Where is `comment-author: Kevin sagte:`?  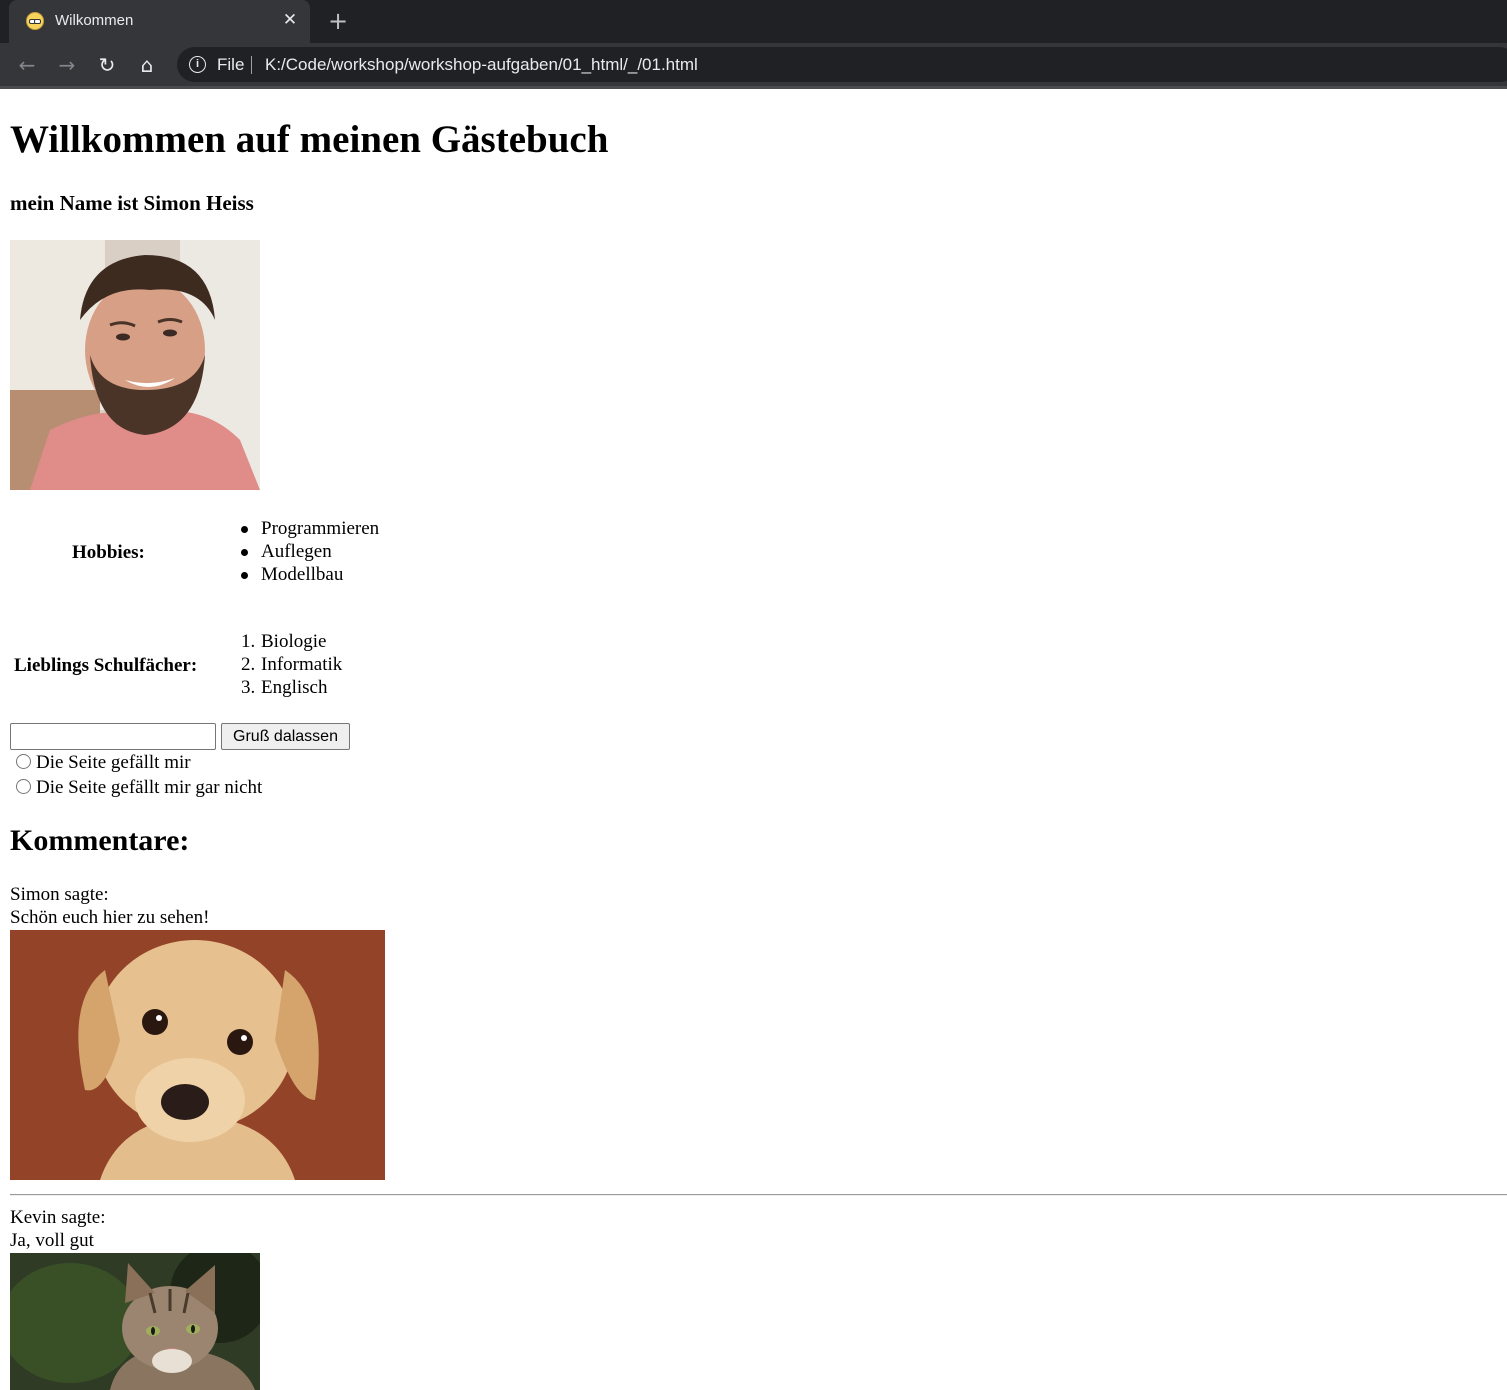
comment-author: Kevin sagte: is located at coordinates (58, 1217).